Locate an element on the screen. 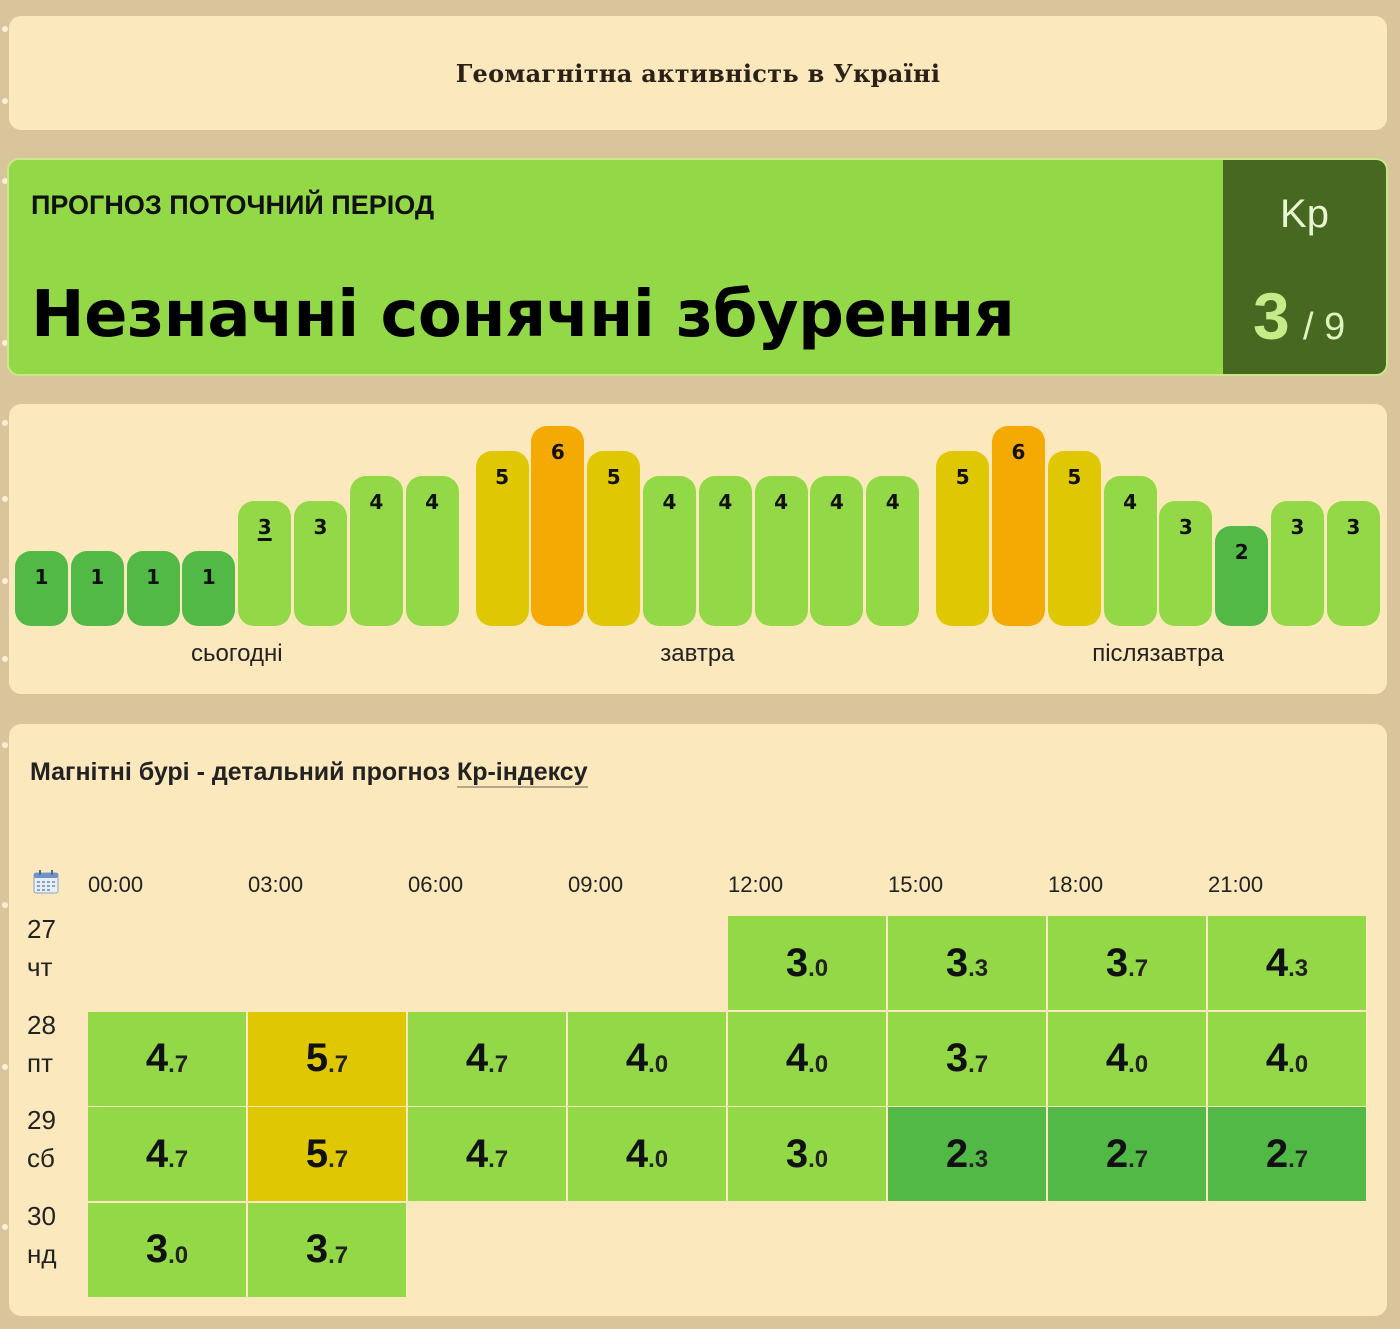  time-header: 15:00 is located at coordinates (916, 884).